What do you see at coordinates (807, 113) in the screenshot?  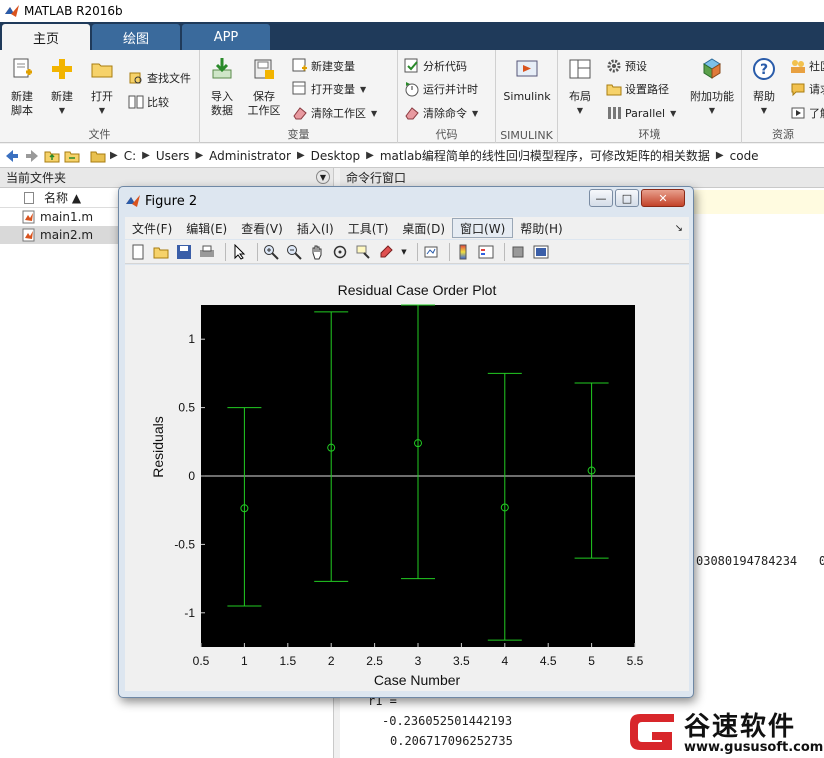 I see `learn-matlab-button: 了解` at bounding box center [807, 113].